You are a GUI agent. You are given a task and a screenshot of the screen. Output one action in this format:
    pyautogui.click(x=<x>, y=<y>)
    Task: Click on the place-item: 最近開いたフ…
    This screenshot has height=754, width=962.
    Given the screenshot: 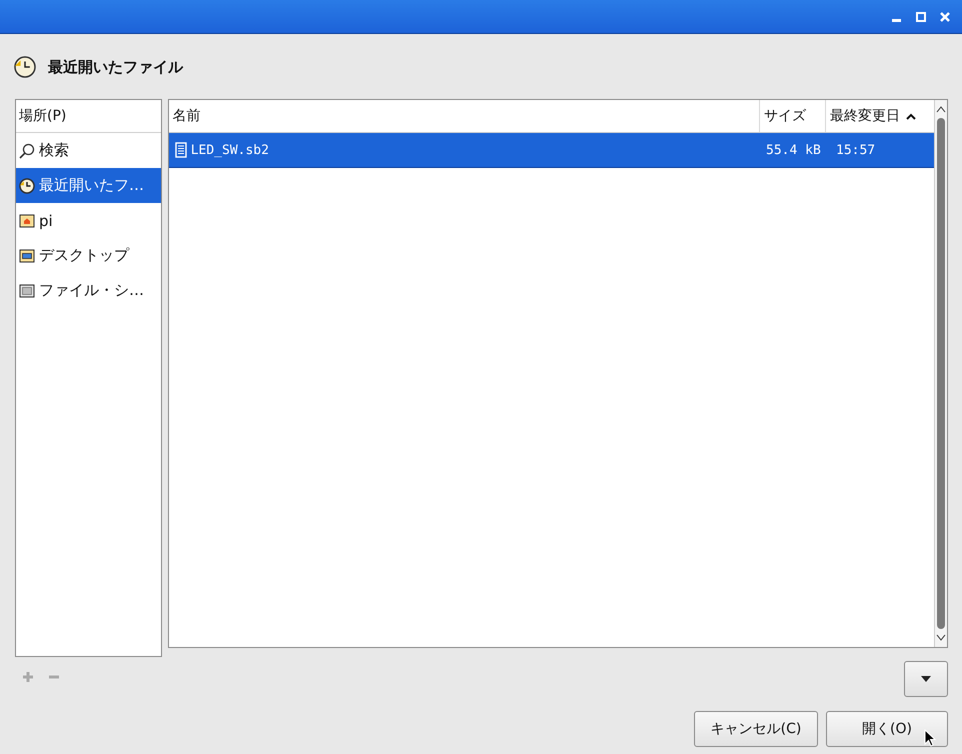 What is the action you would take?
    pyautogui.click(x=88, y=185)
    